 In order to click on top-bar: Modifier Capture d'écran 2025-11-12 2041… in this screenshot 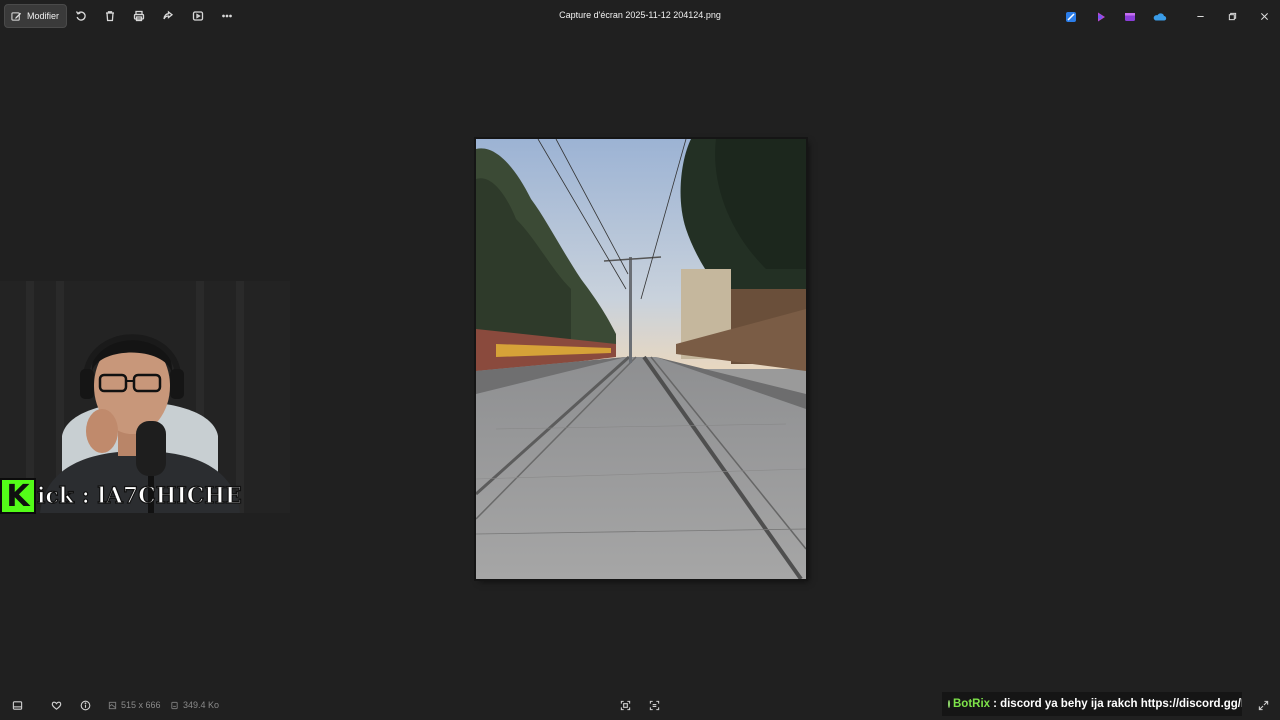, I will do `click(640, 16)`.